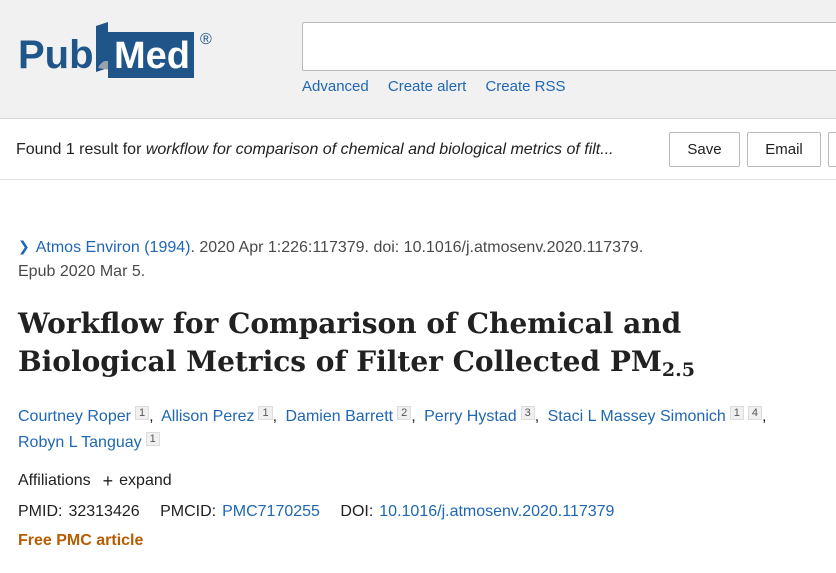 The height and width of the screenshot is (573, 836). I want to click on advanced-search-link: Advanced, so click(335, 86).